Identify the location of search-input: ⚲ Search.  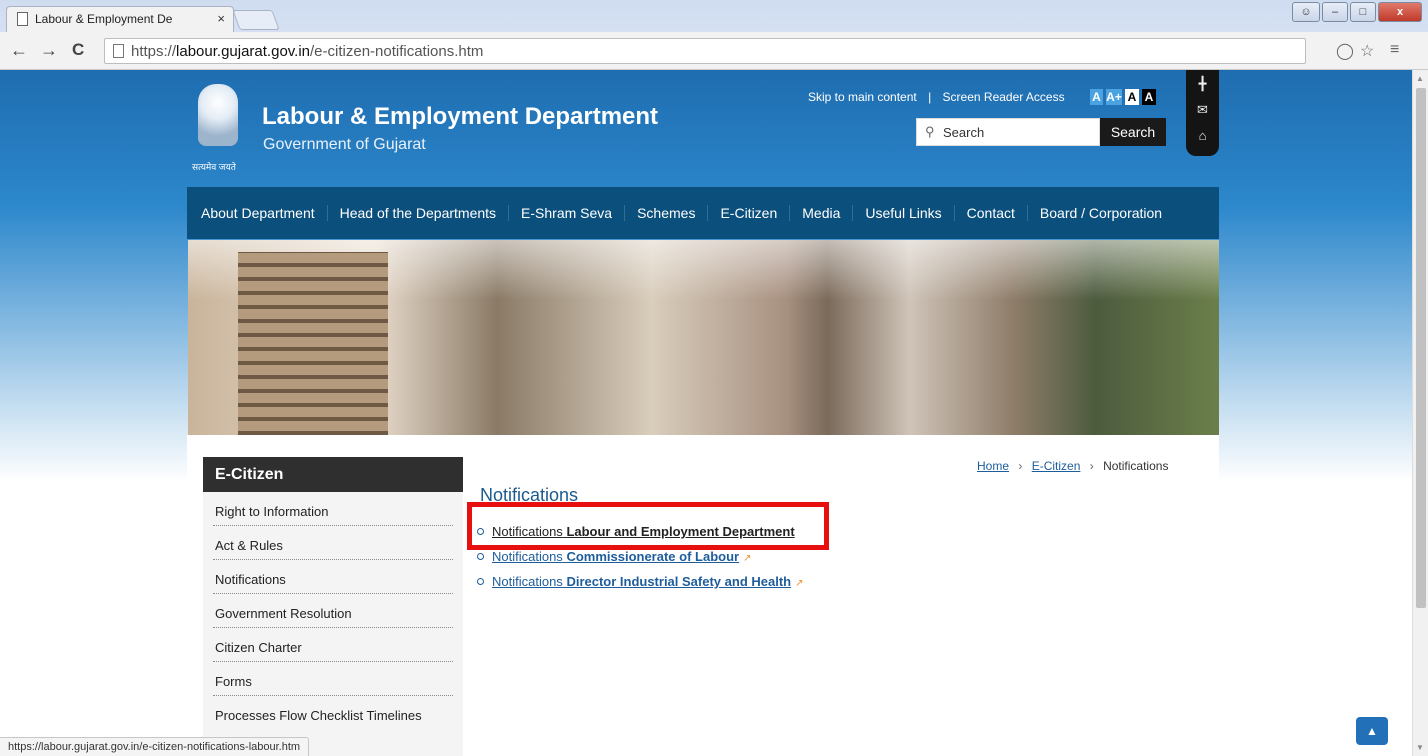
(1008, 132).